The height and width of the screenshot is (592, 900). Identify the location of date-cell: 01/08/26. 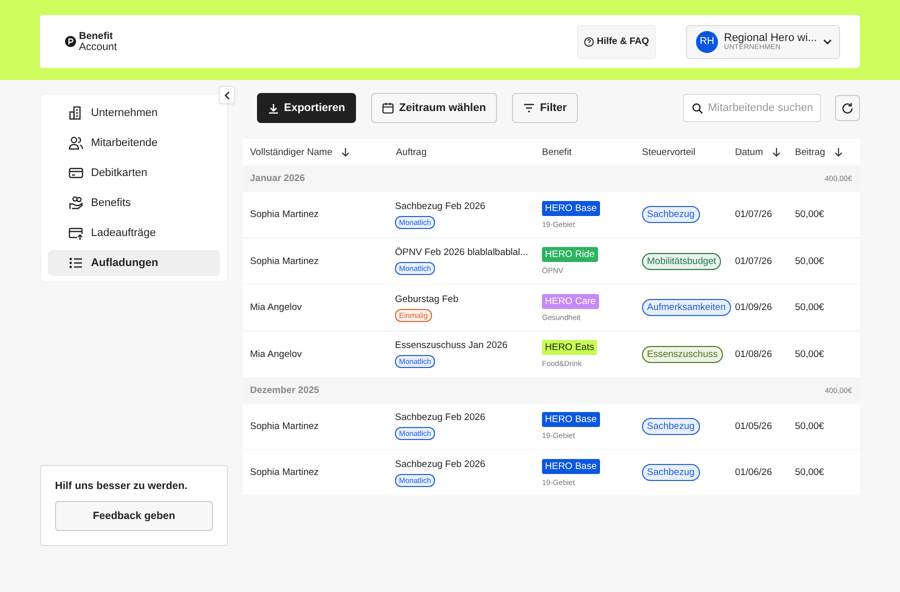
(753, 354).